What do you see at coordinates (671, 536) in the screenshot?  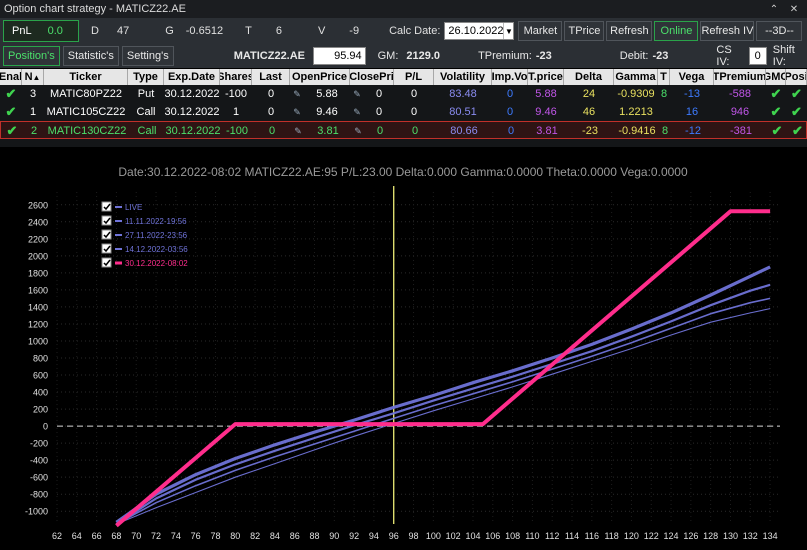 I see `x-tick-label: 124` at bounding box center [671, 536].